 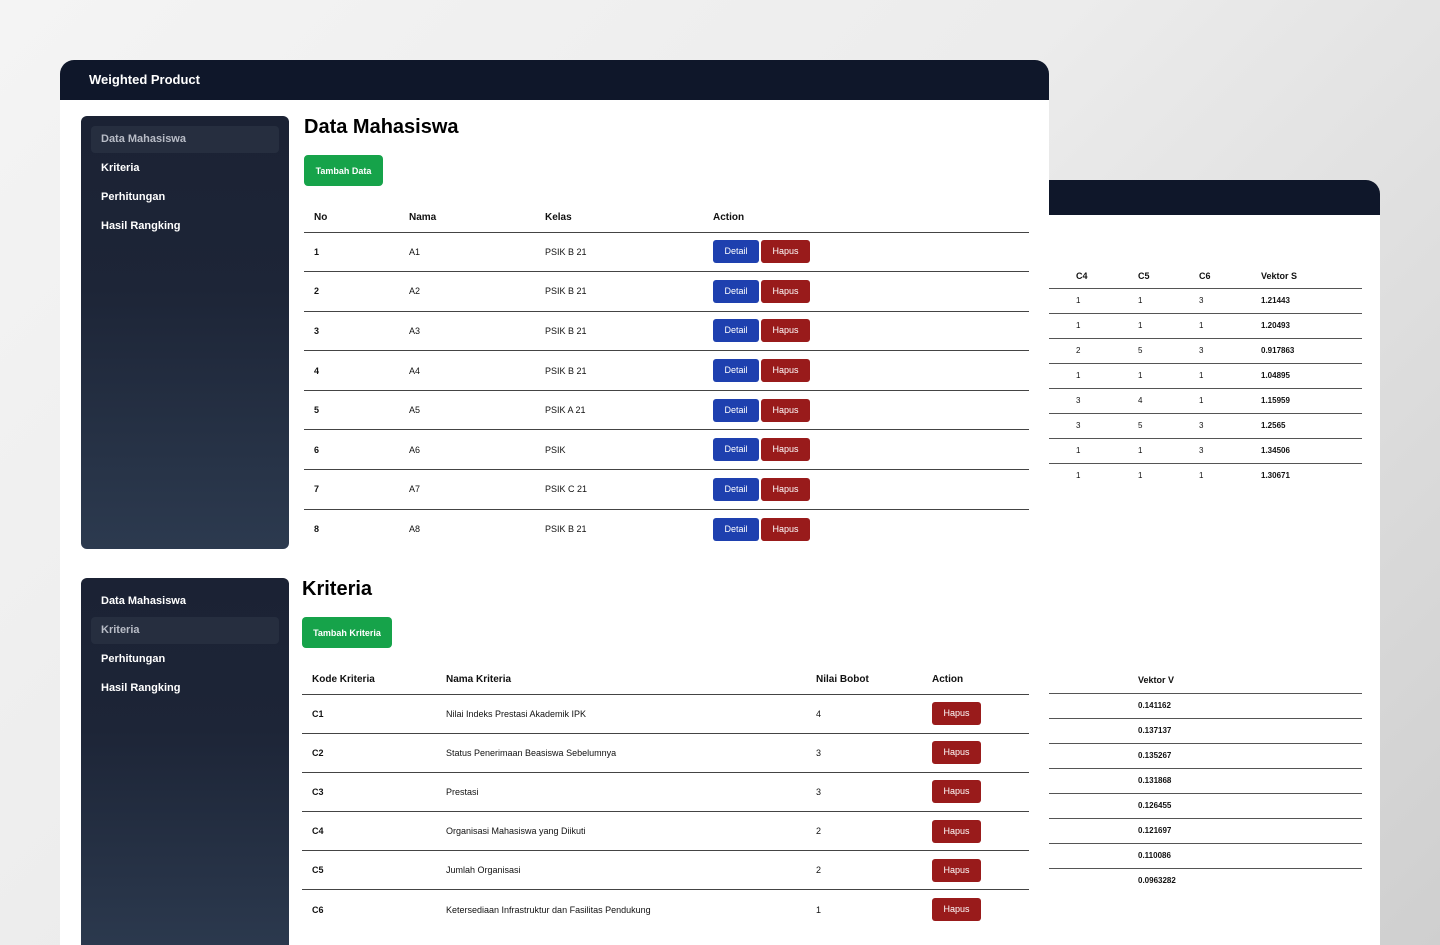 What do you see at coordinates (351, 291) in the screenshot?
I see `cell-no: 2` at bounding box center [351, 291].